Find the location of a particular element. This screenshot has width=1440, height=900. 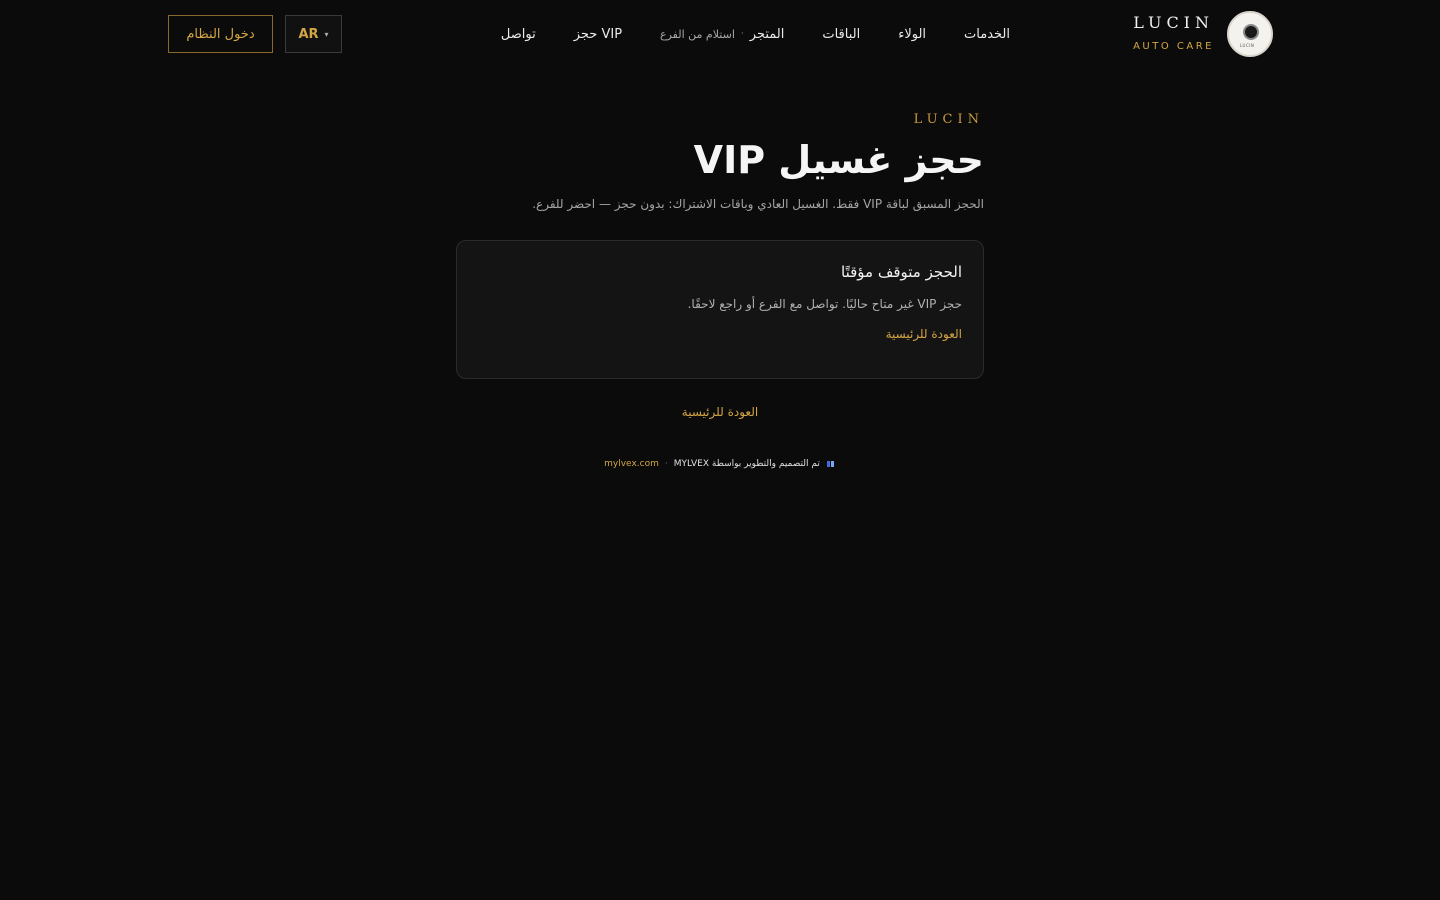

brand-name: LUCIN is located at coordinates (1173, 22).